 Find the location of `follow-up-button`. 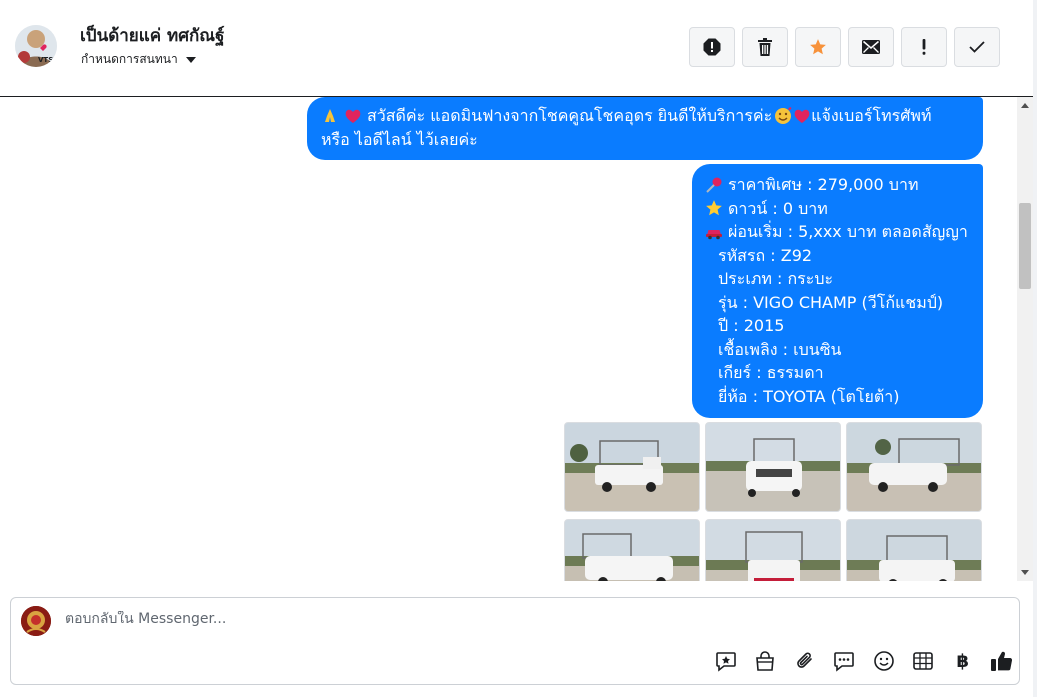

follow-up-button is located at coordinates (924, 47).